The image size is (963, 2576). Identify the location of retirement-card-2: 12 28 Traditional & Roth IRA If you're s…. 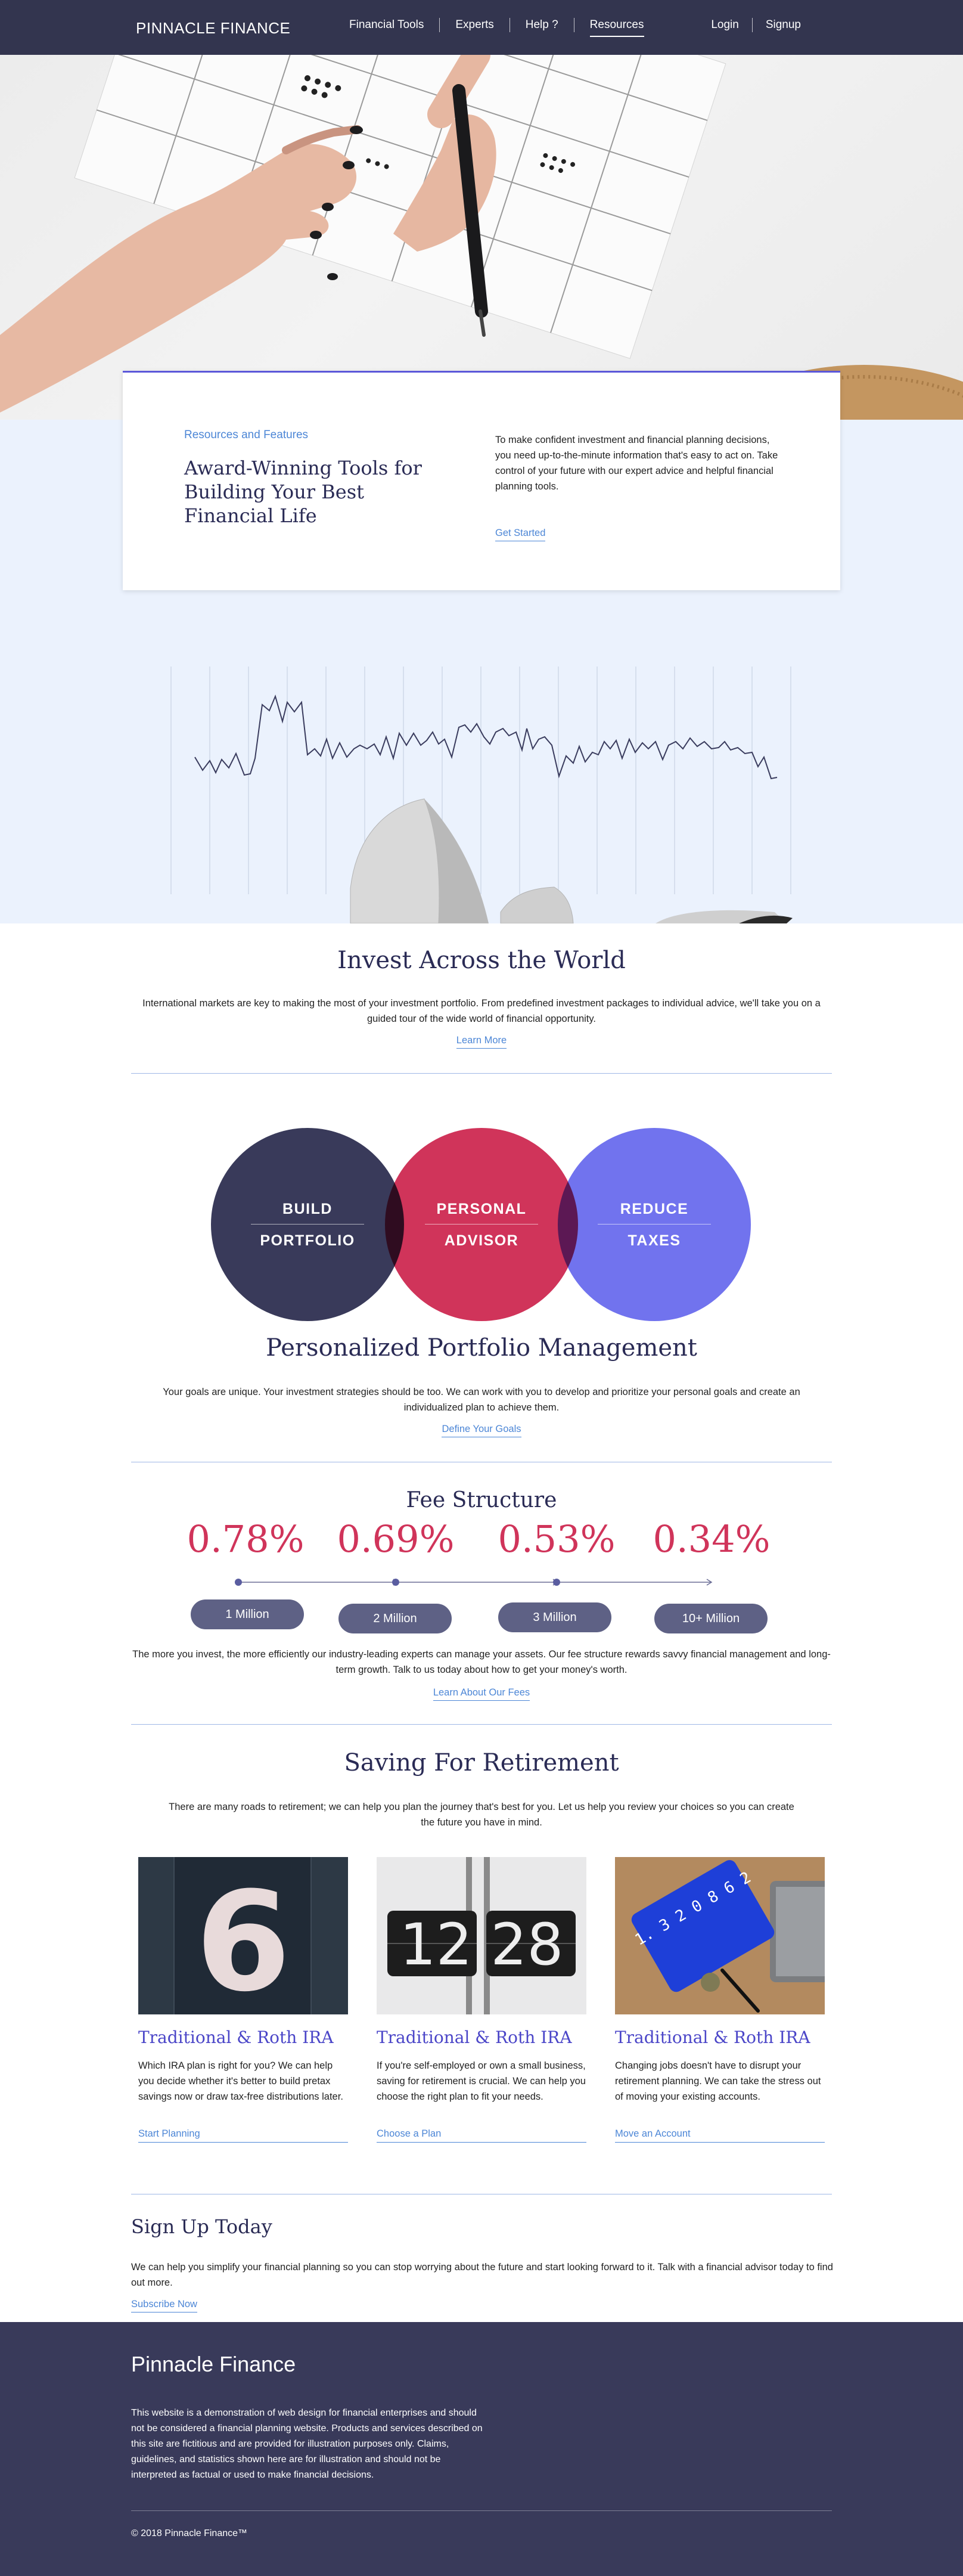
(481, 2000).